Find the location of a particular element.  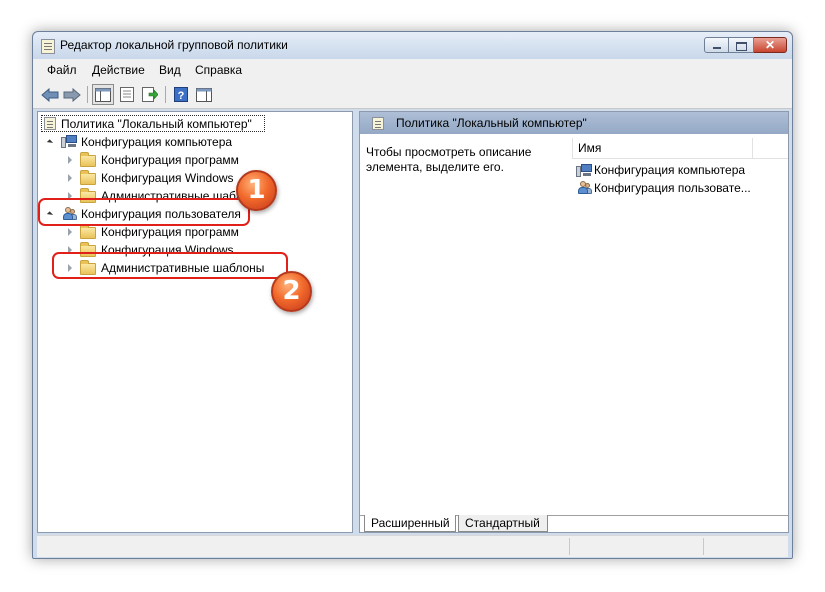

policy-editor-icon is located at coordinates (48, 46).